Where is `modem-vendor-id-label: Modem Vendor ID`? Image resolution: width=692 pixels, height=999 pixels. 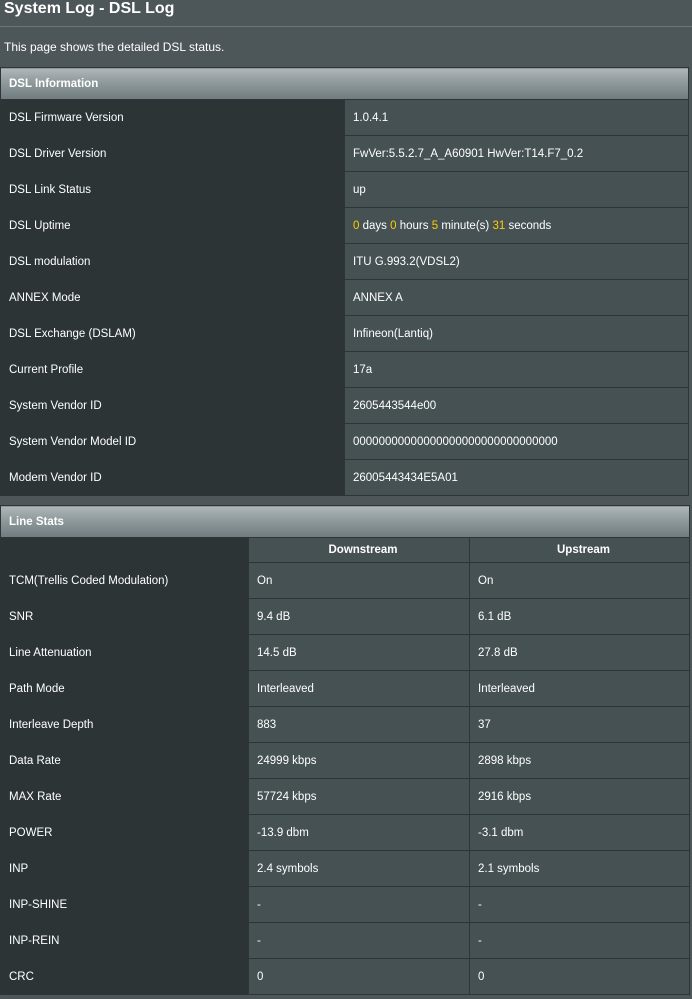
modem-vendor-id-label: Modem Vendor ID is located at coordinates (172, 477).